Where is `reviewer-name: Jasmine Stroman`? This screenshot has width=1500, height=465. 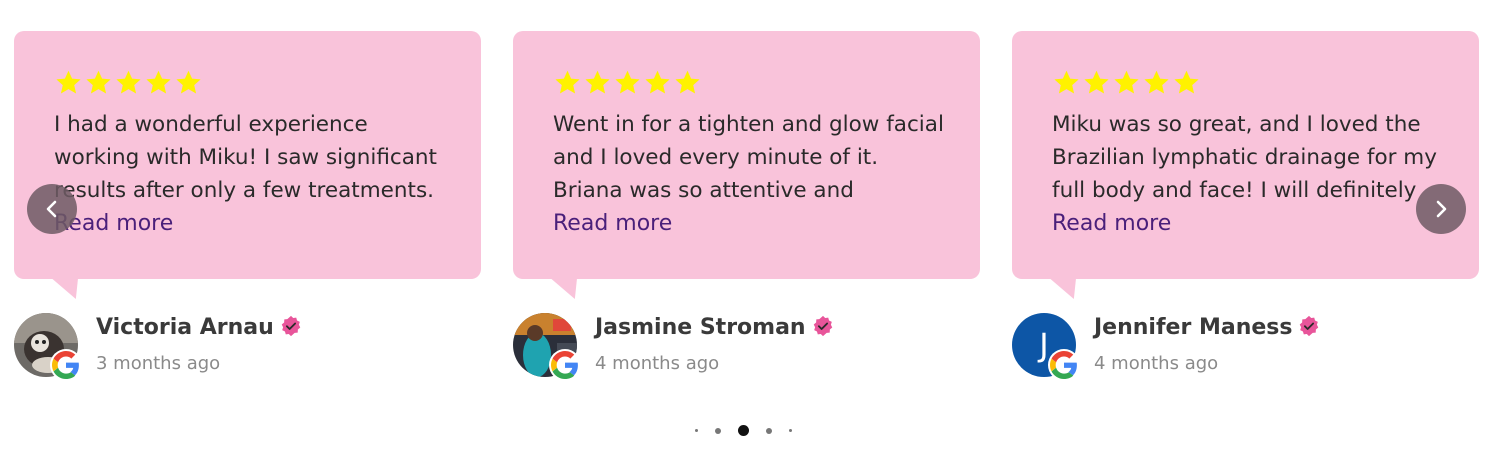
reviewer-name: Jasmine Stroman is located at coordinates (714, 327).